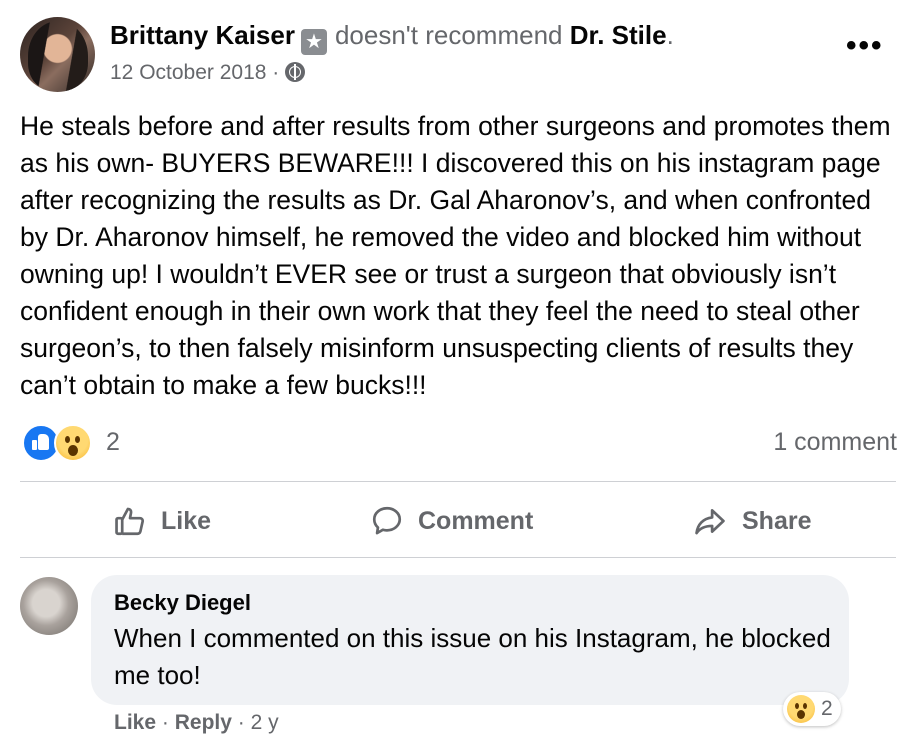 The width and height of the screenshot is (911, 746). Describe the element at coordinates (865, 46) in the screenshot. I see `more-options-icon: •••` at that location.